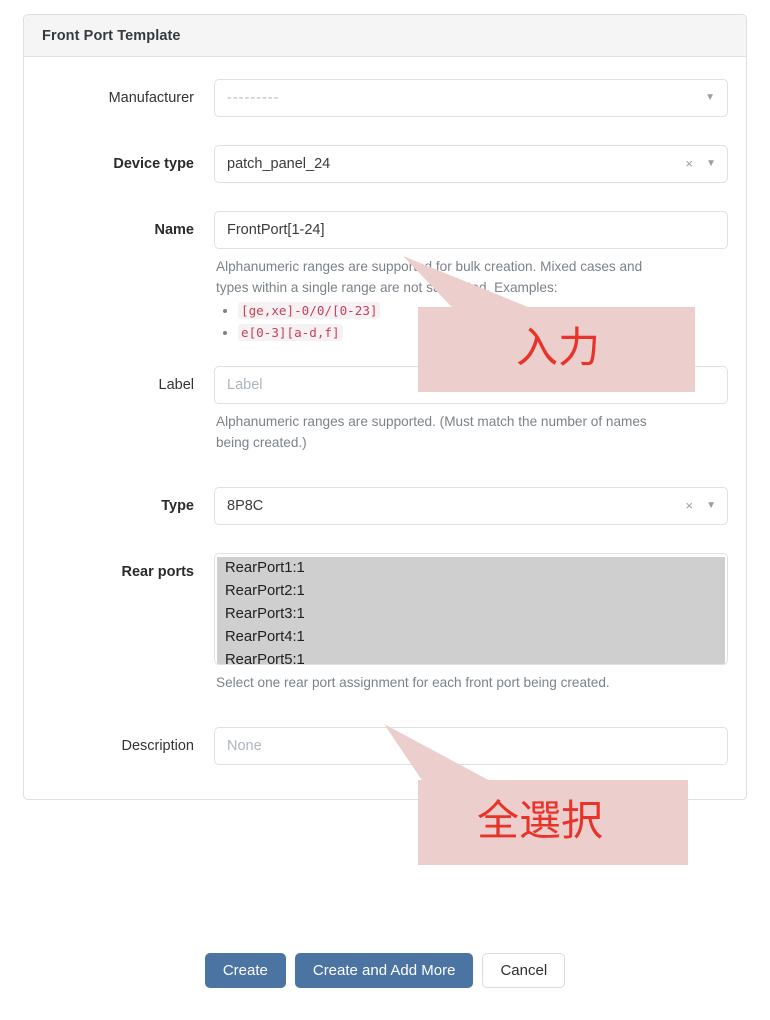 This screenshot has height=1020, width=770. Describe the element at coordinates (309, 310) in the screenshot. I see `example-code-1: [ge,xe]-0/0/[0-23]` at that location.